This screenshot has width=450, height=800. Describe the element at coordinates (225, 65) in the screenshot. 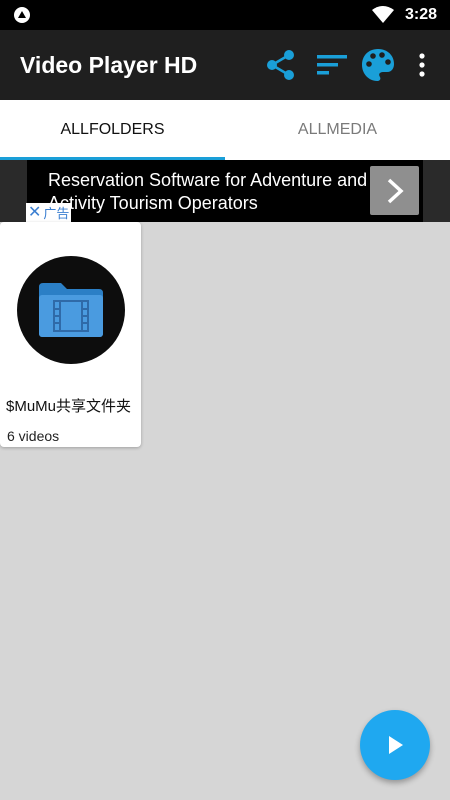

I see `app-bar: Video Player HD` at that location.